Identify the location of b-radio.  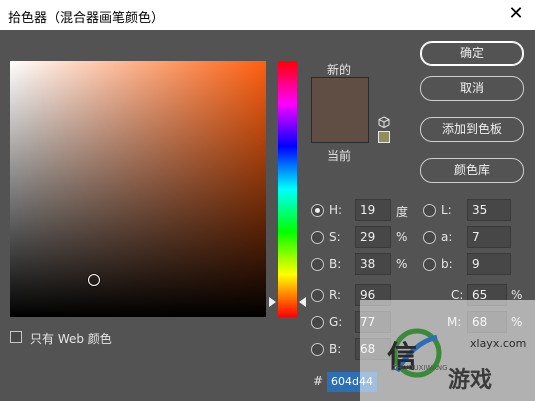
(317, 264).